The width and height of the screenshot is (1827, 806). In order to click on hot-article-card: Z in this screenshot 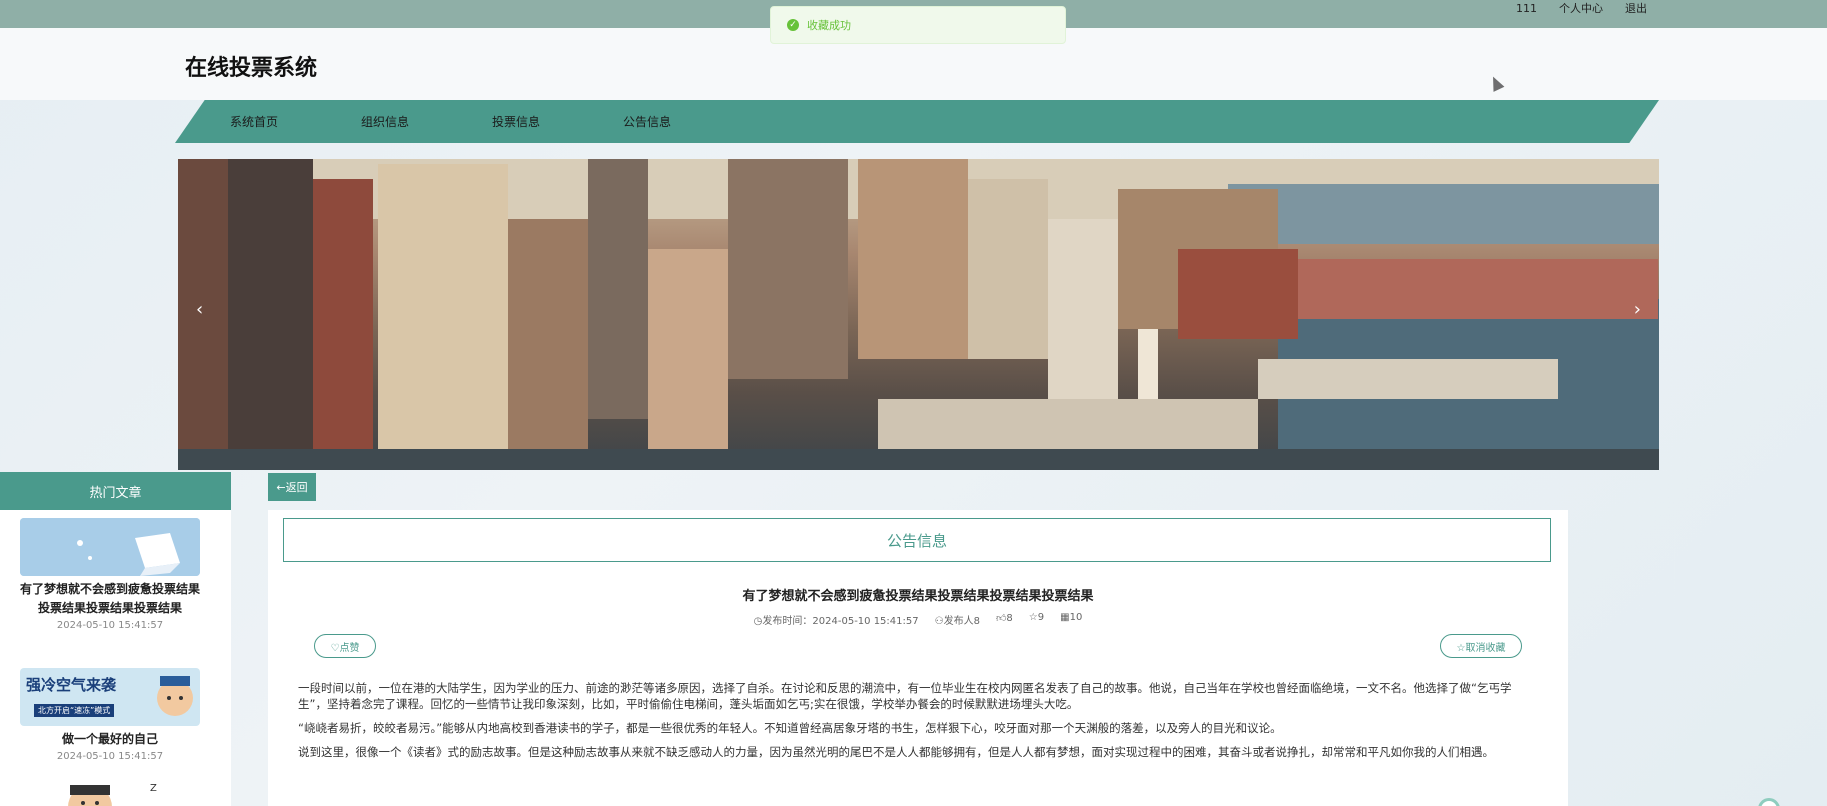, I will do `click(110, 791)`.